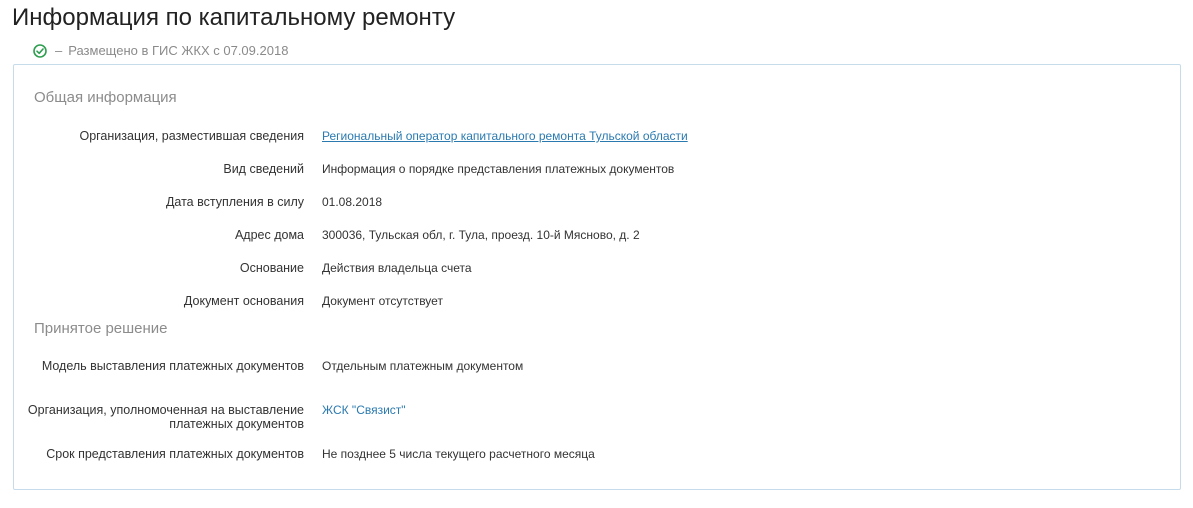 The width and height of the screenshot is (1193, 508). What do you see at coordinates (175, 454) in the screenshot?
I see `row-label: Срок представления платежных документов` at bounding box center [175, 454].